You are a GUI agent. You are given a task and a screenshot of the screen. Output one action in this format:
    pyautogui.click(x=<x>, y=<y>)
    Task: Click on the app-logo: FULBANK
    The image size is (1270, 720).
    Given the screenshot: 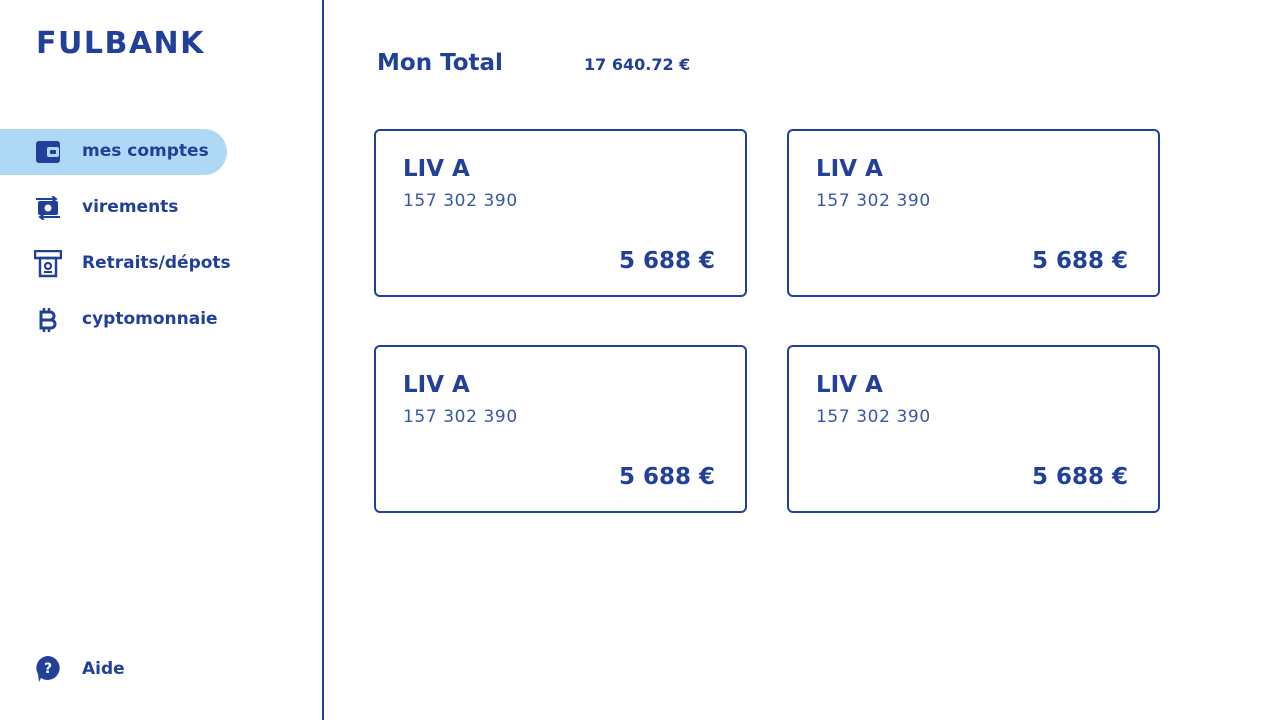 What is the action you would take?
    pyautogui.click(x=120, y=43)
    